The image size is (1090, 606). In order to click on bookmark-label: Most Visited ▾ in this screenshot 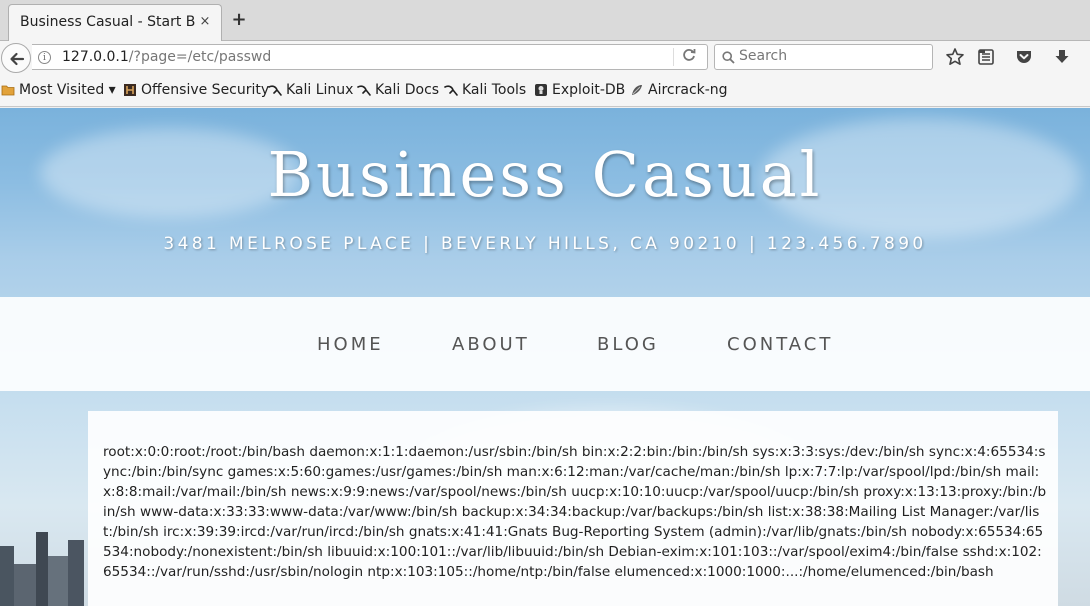, I will do `click(67, 90)`.